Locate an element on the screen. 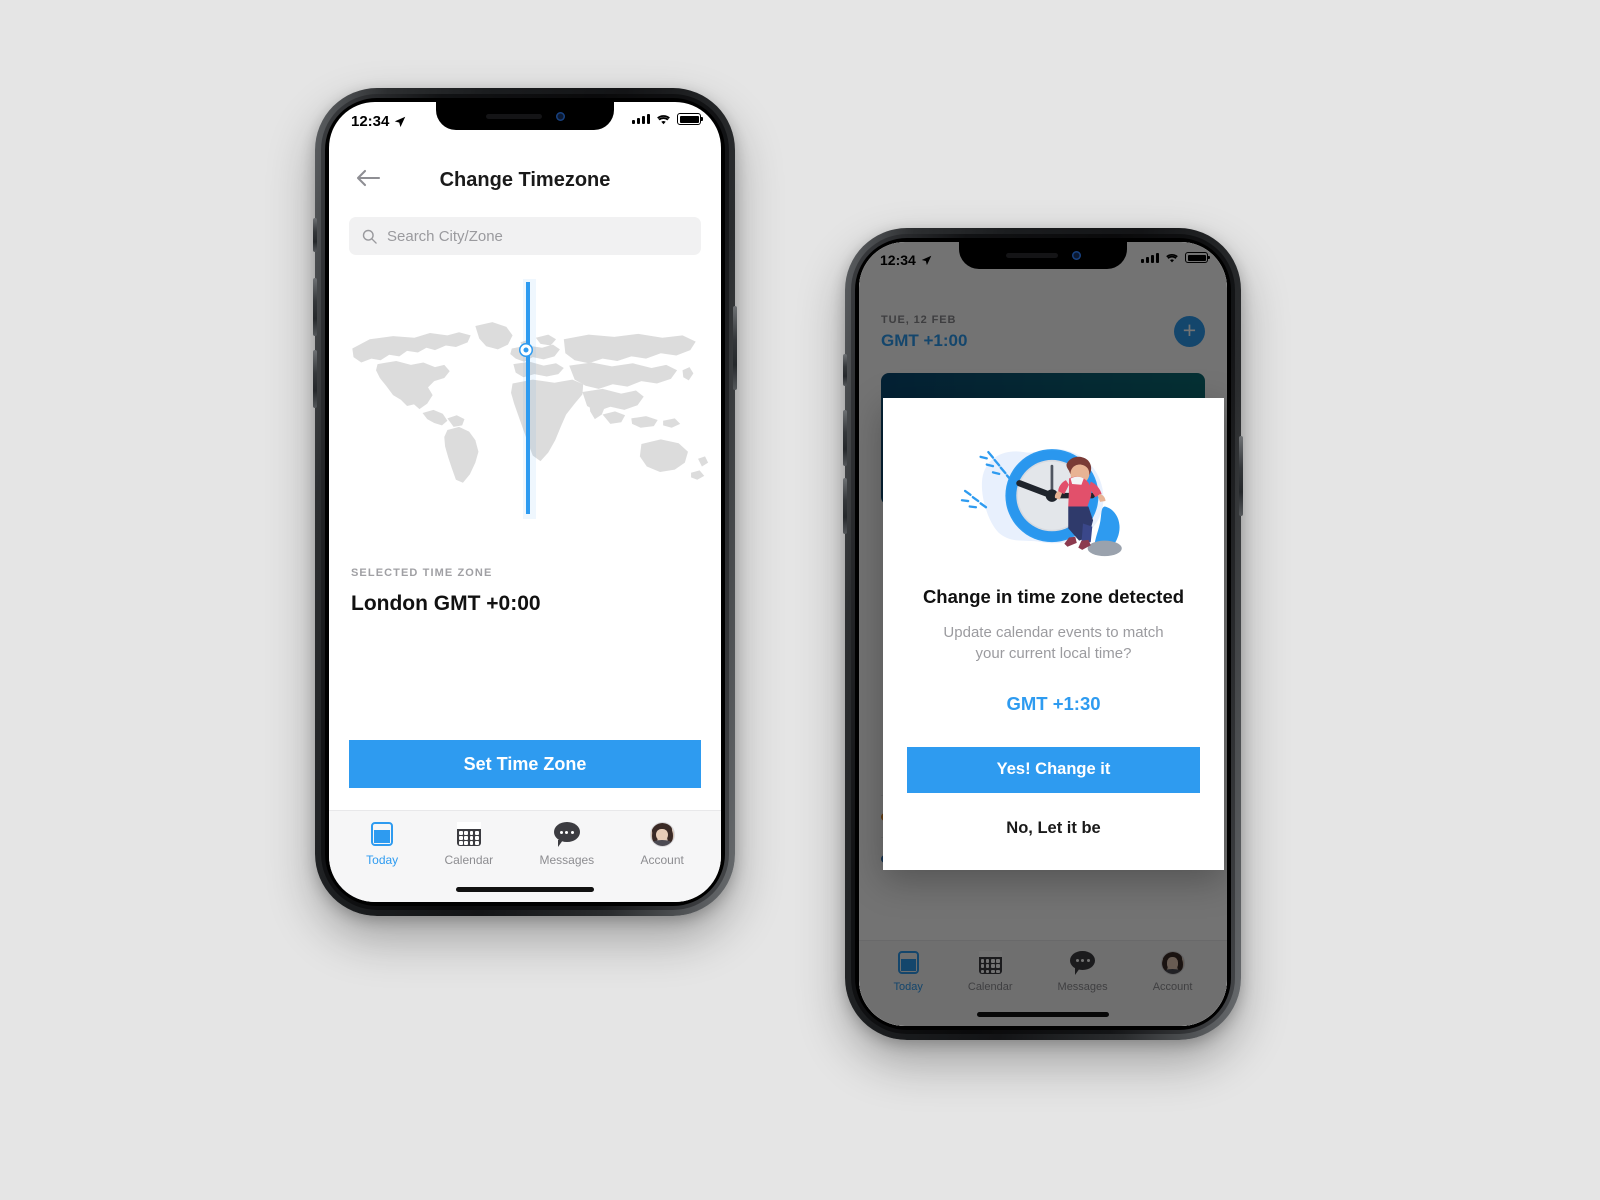  tab-today: Today is located at coordinates (382, 844).